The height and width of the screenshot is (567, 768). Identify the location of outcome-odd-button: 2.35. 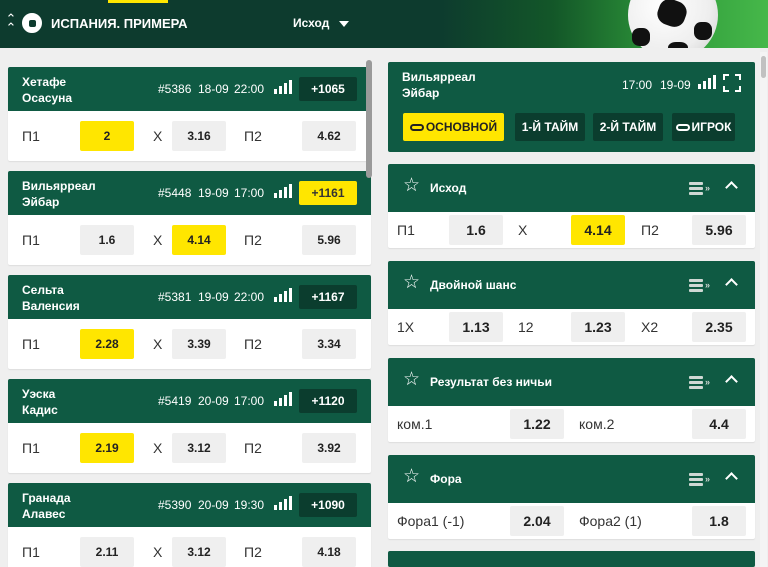
(719, 327).